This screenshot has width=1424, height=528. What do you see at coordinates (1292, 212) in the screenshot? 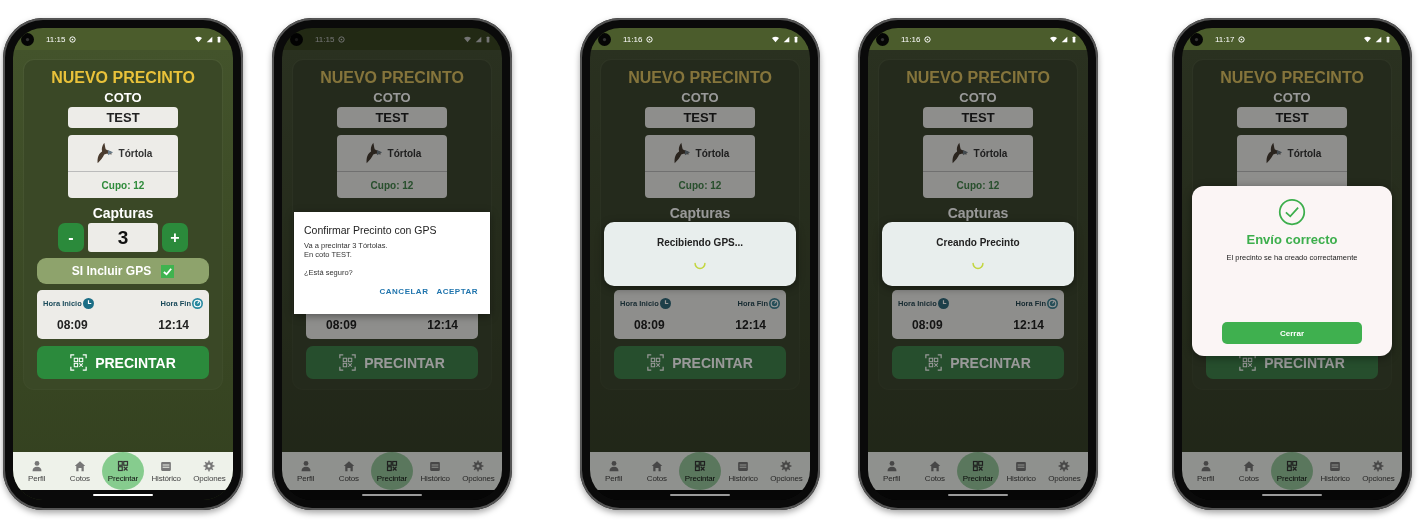
I see `check-circle-icon` at bounding box center [1292, 212].